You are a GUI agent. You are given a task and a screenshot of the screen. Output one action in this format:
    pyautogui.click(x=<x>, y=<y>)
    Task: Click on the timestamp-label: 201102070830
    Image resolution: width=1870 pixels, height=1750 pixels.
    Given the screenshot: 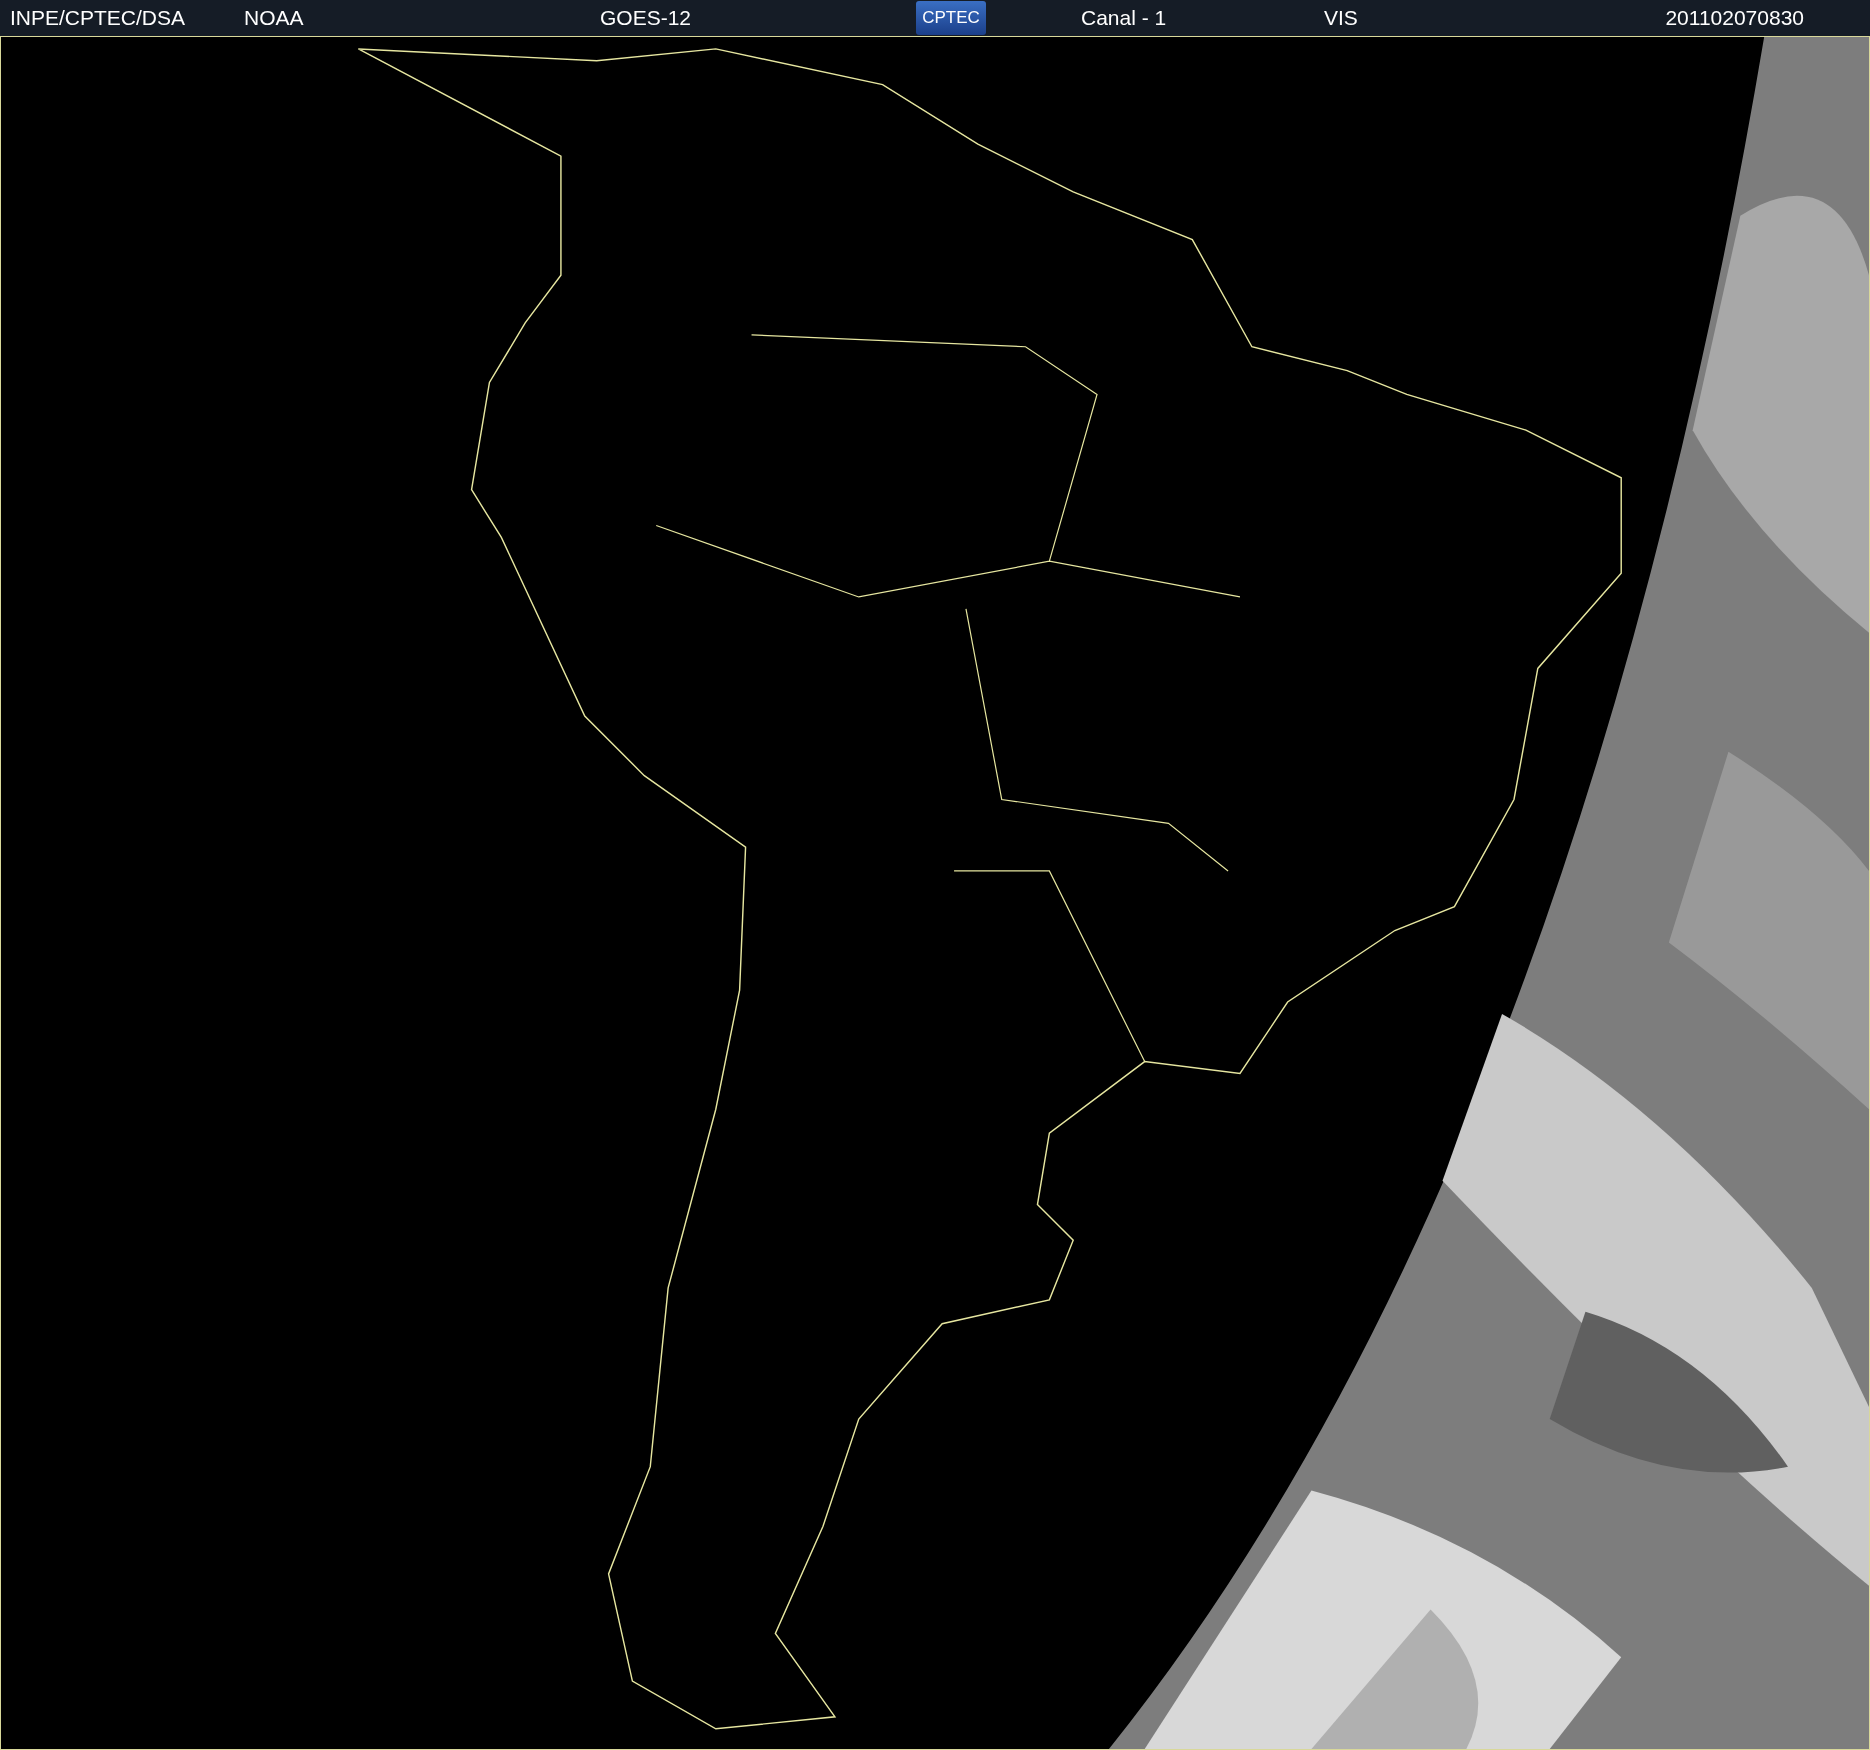 What is the action you would take?
    pyautogui.click(x=1734, y=18)
    